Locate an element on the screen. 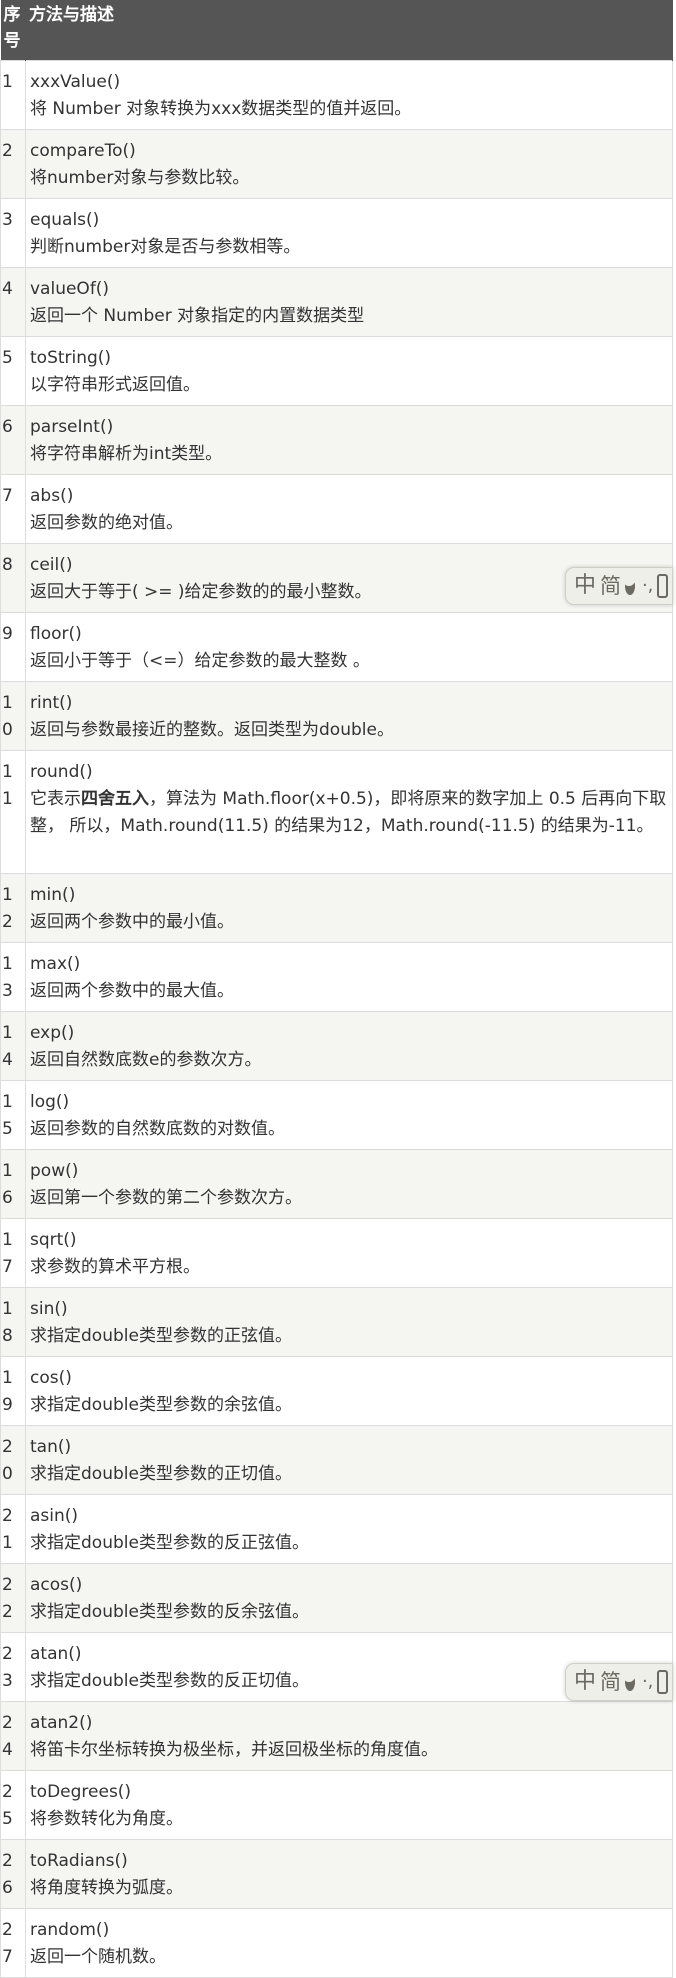 Image resolution: width=676 pixels, height=1978 pixels. description-emphasis: 四舍五入 is located at coordinates (115, 799).